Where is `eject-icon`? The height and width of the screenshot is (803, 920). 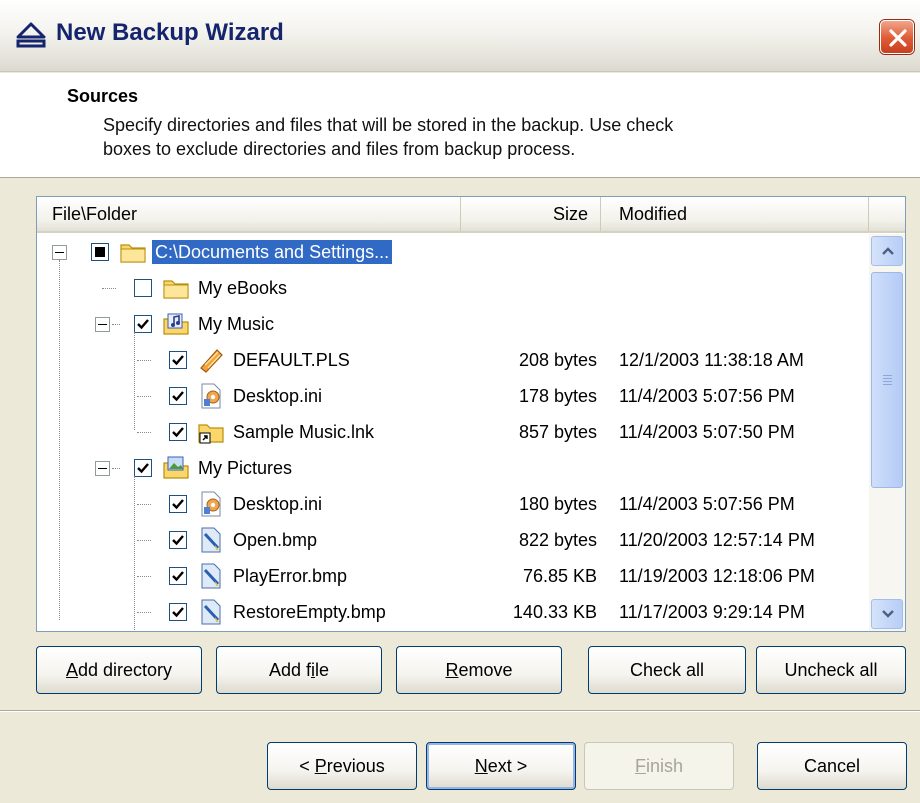
eject-icon is located at coordinates (31, 37).